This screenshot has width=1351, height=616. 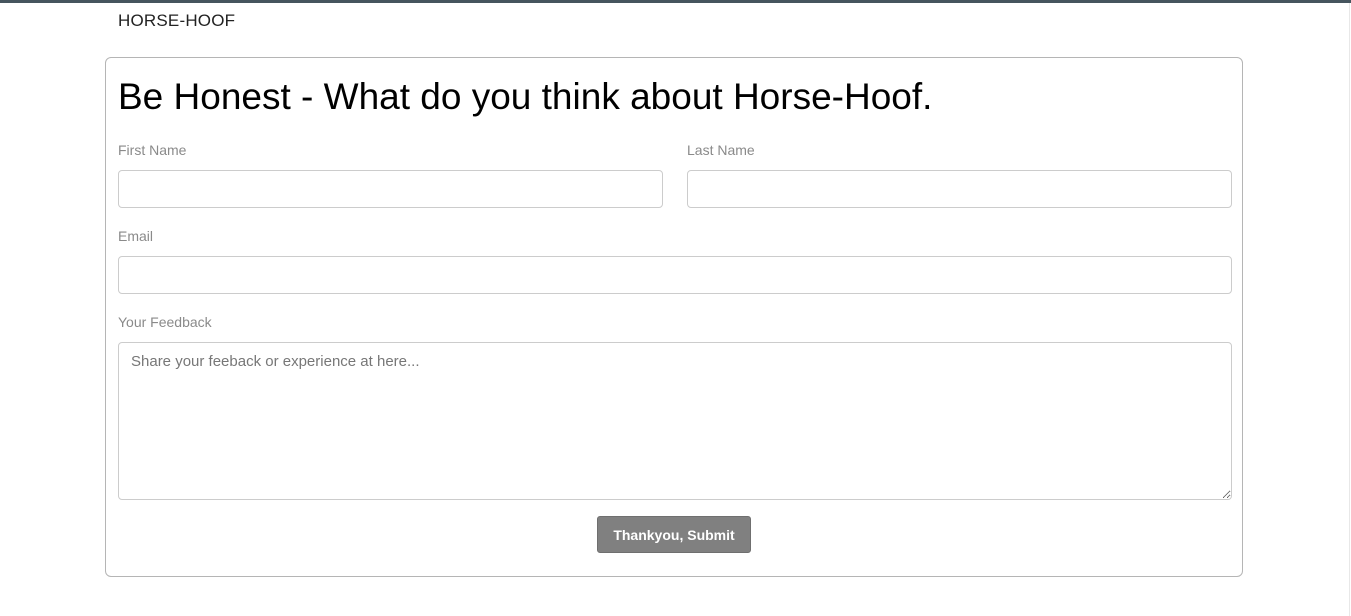 I want to click on brand-logo-text: HORSE-HOOF, so click(x=176, y=21).